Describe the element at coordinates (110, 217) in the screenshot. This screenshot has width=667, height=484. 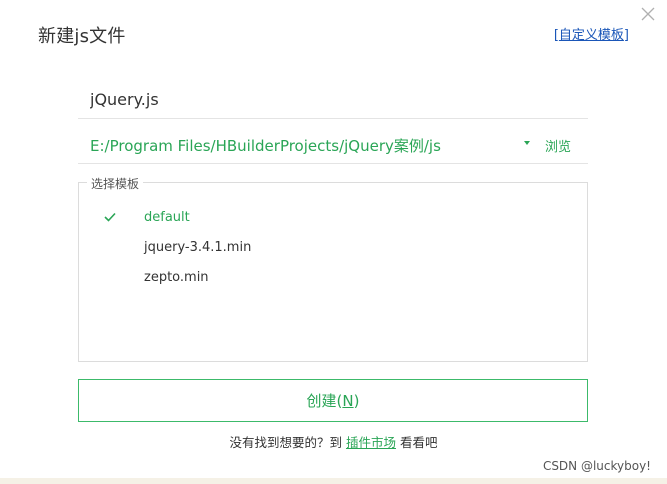
I see `check-icon` at that location.